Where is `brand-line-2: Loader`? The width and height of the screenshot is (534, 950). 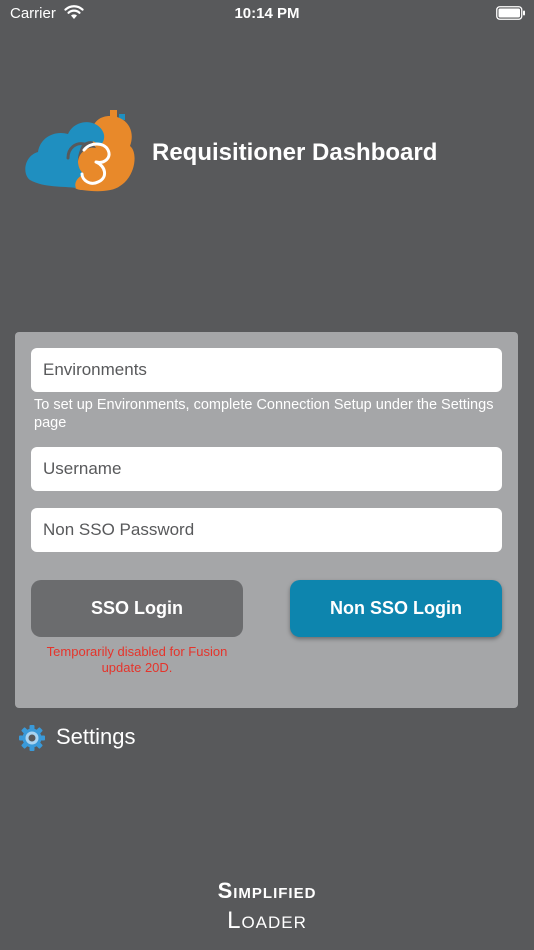 brand-line-2: Loader is located at coordinates (267, 920).